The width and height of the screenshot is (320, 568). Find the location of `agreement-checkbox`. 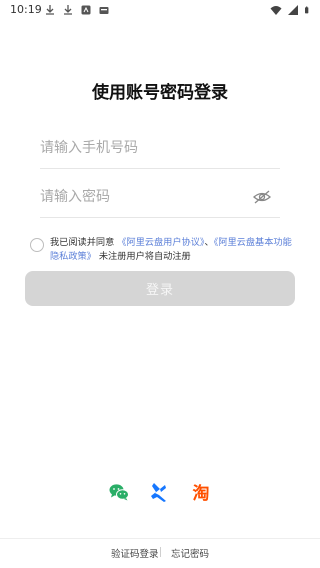

agreement-checkbox is located at coordinates (37, 245).